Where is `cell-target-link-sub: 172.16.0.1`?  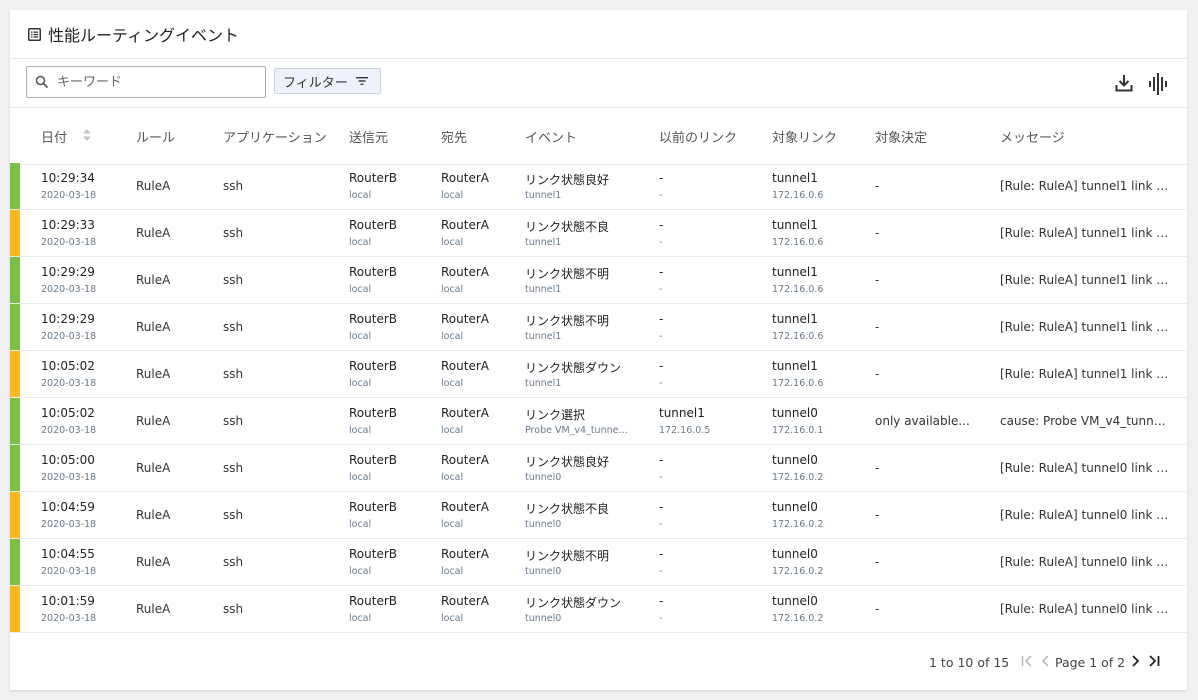 cell-target-link-sub: 172.16.0.1 is located at coordinates (798, 430).